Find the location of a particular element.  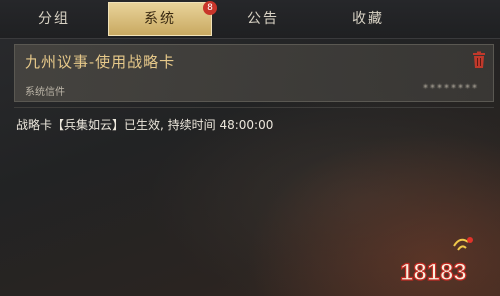

mail-body: 战略卡【兵集如云】已生效, 持续时间 48:00:00 is located at coordinates (145, 125).